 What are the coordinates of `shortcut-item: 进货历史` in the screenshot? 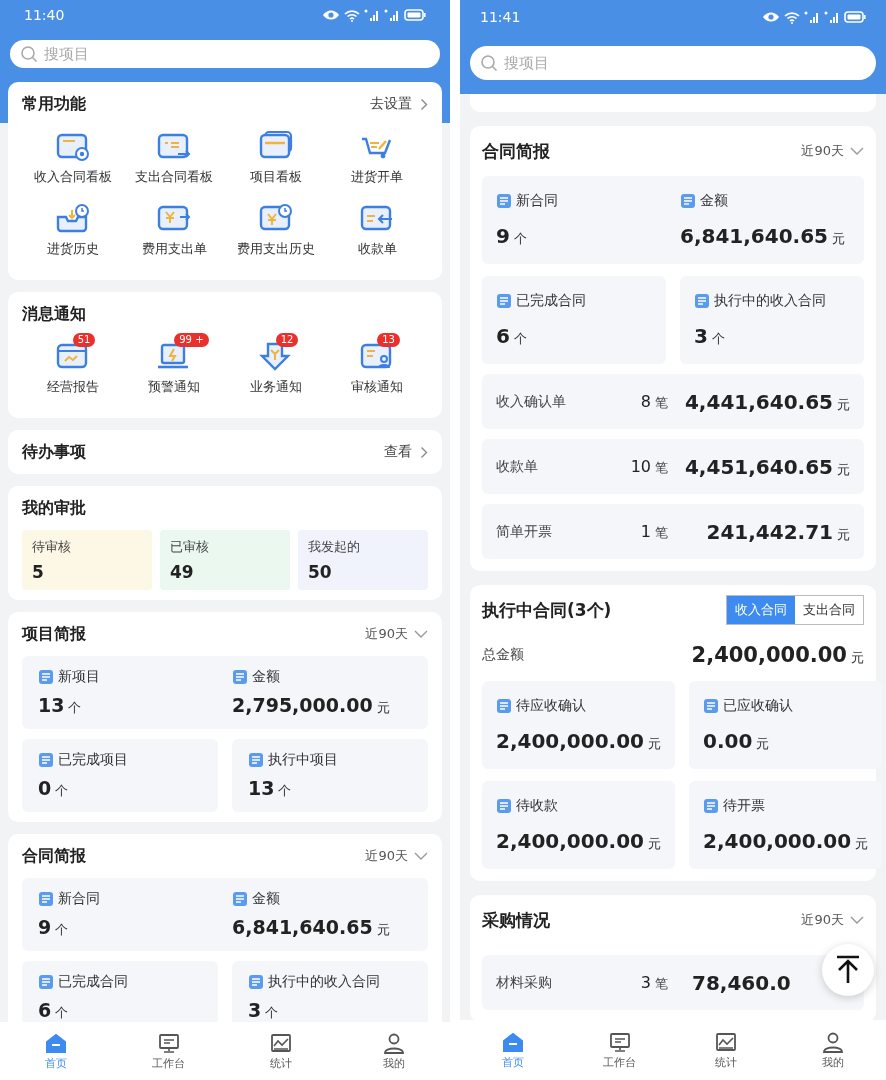 It's located at (73, 234).